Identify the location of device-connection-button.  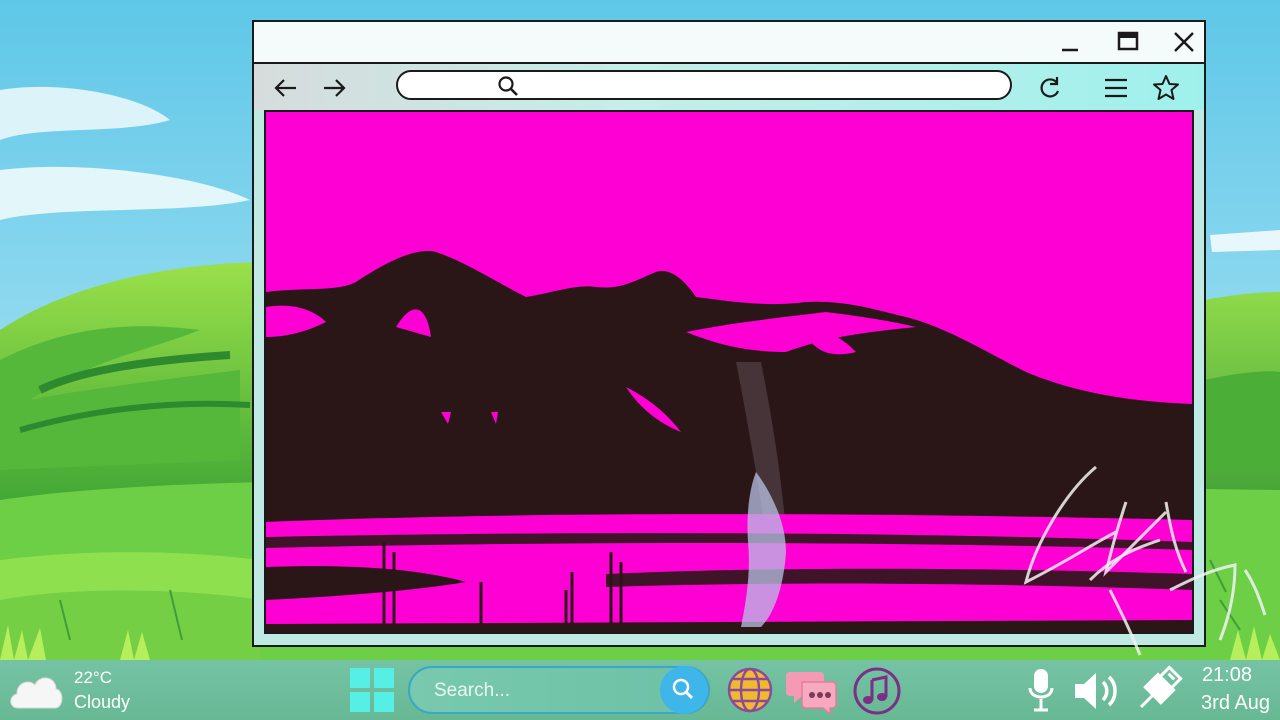
(1158, 690).